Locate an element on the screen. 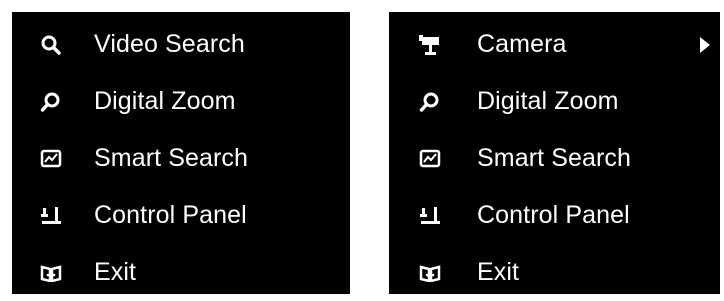 The height and width of the screenshot is (301, 724). menu-item-camera: Camera is located at coordinates (554, 44).